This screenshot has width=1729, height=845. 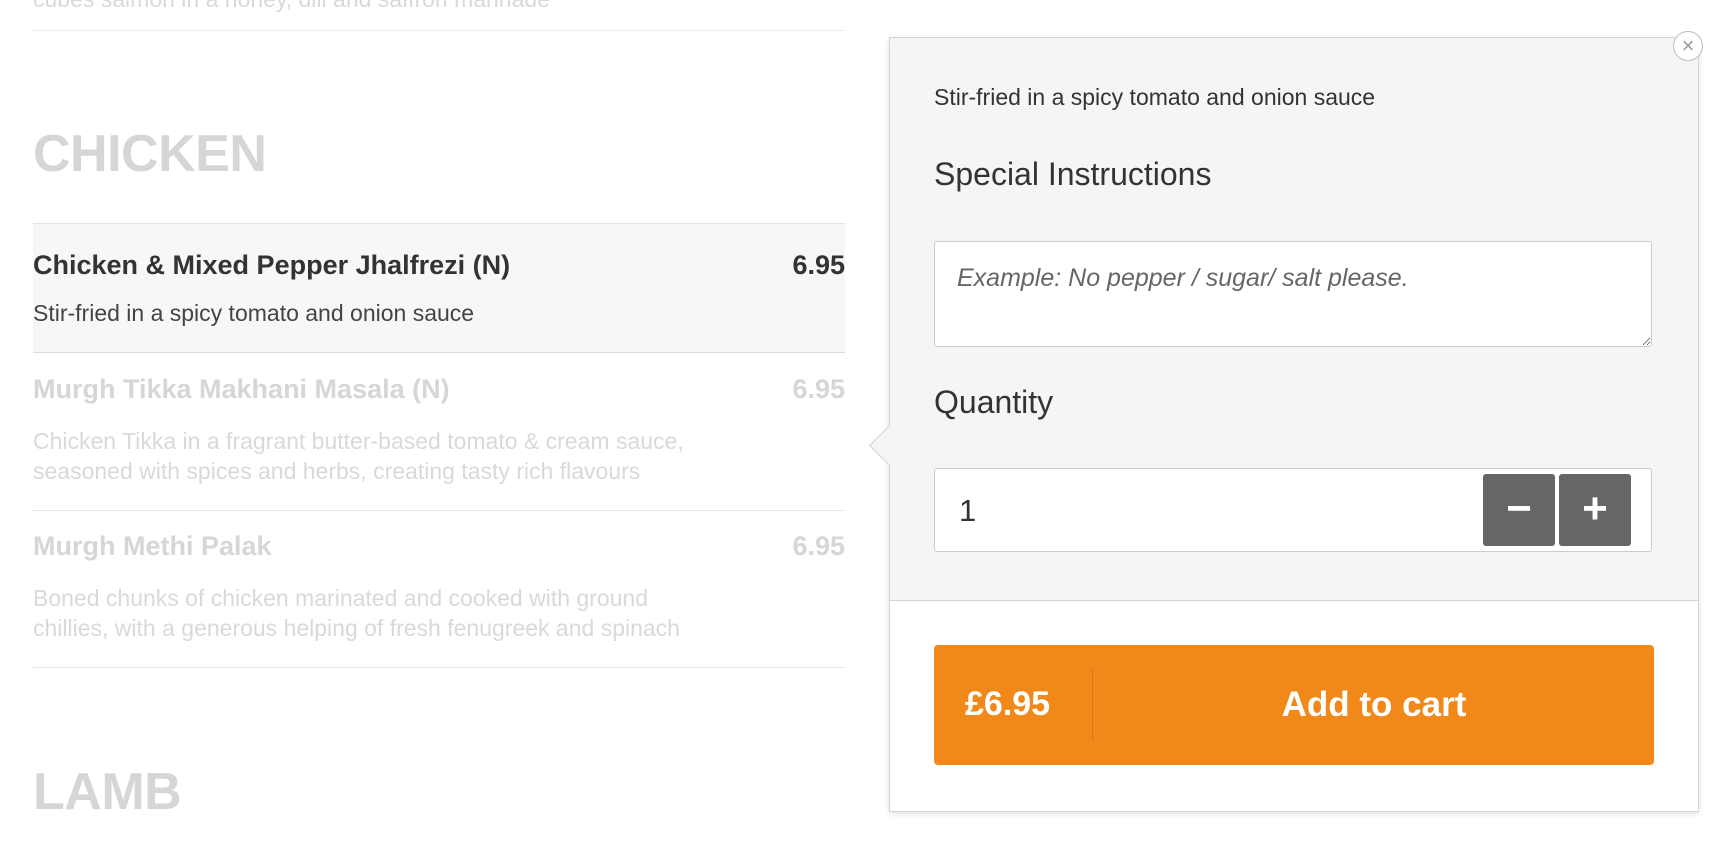 I want to click on quantity-stepper: 1 − +, so click(x=1293, y=510).